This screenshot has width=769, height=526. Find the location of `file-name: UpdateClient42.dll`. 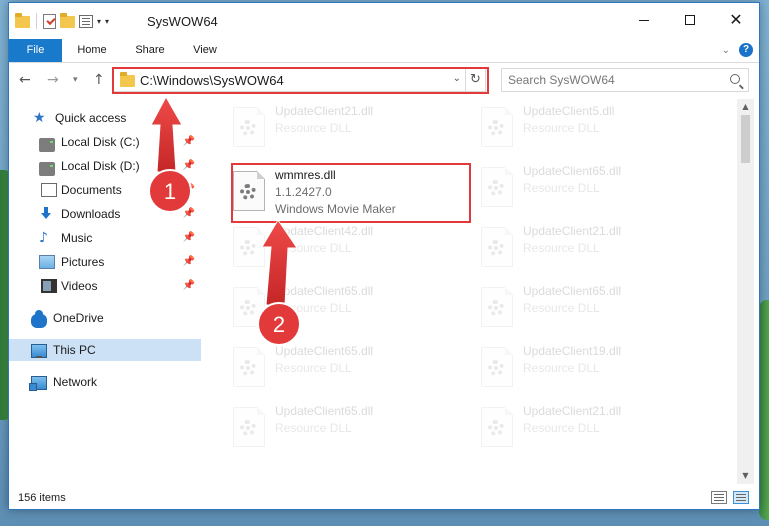

file-name: UpdateClient42.dll is located at coordinates (324, 231).